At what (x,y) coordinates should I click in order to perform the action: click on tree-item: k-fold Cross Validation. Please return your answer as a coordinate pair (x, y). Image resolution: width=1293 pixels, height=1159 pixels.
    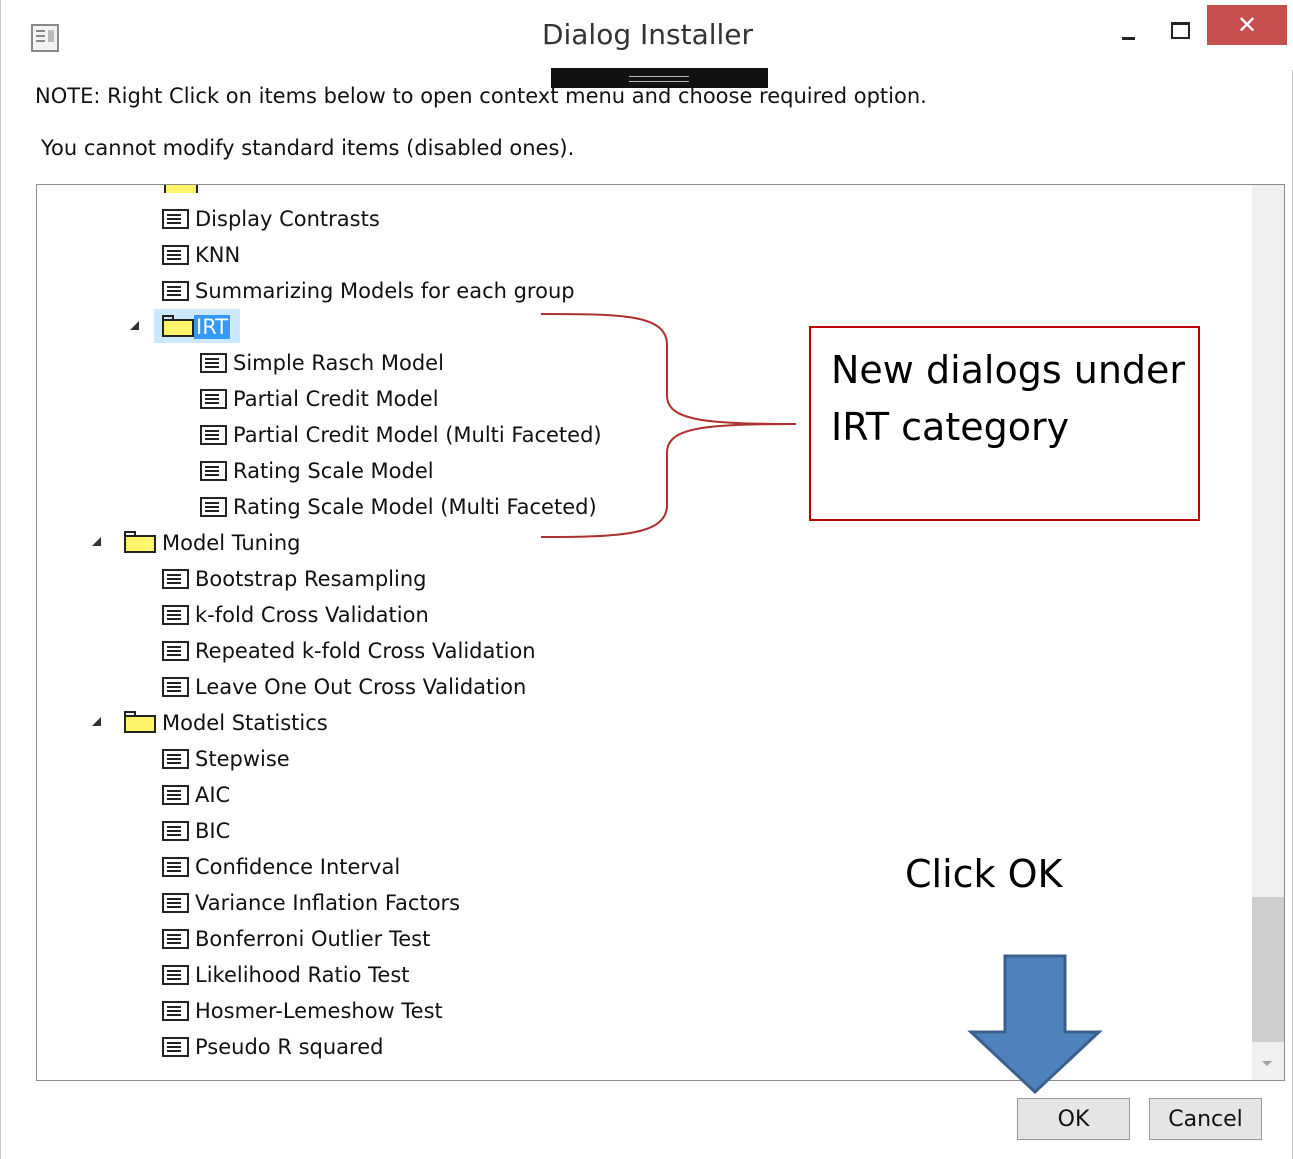
    Looking at the image, I should click on (295, 615).